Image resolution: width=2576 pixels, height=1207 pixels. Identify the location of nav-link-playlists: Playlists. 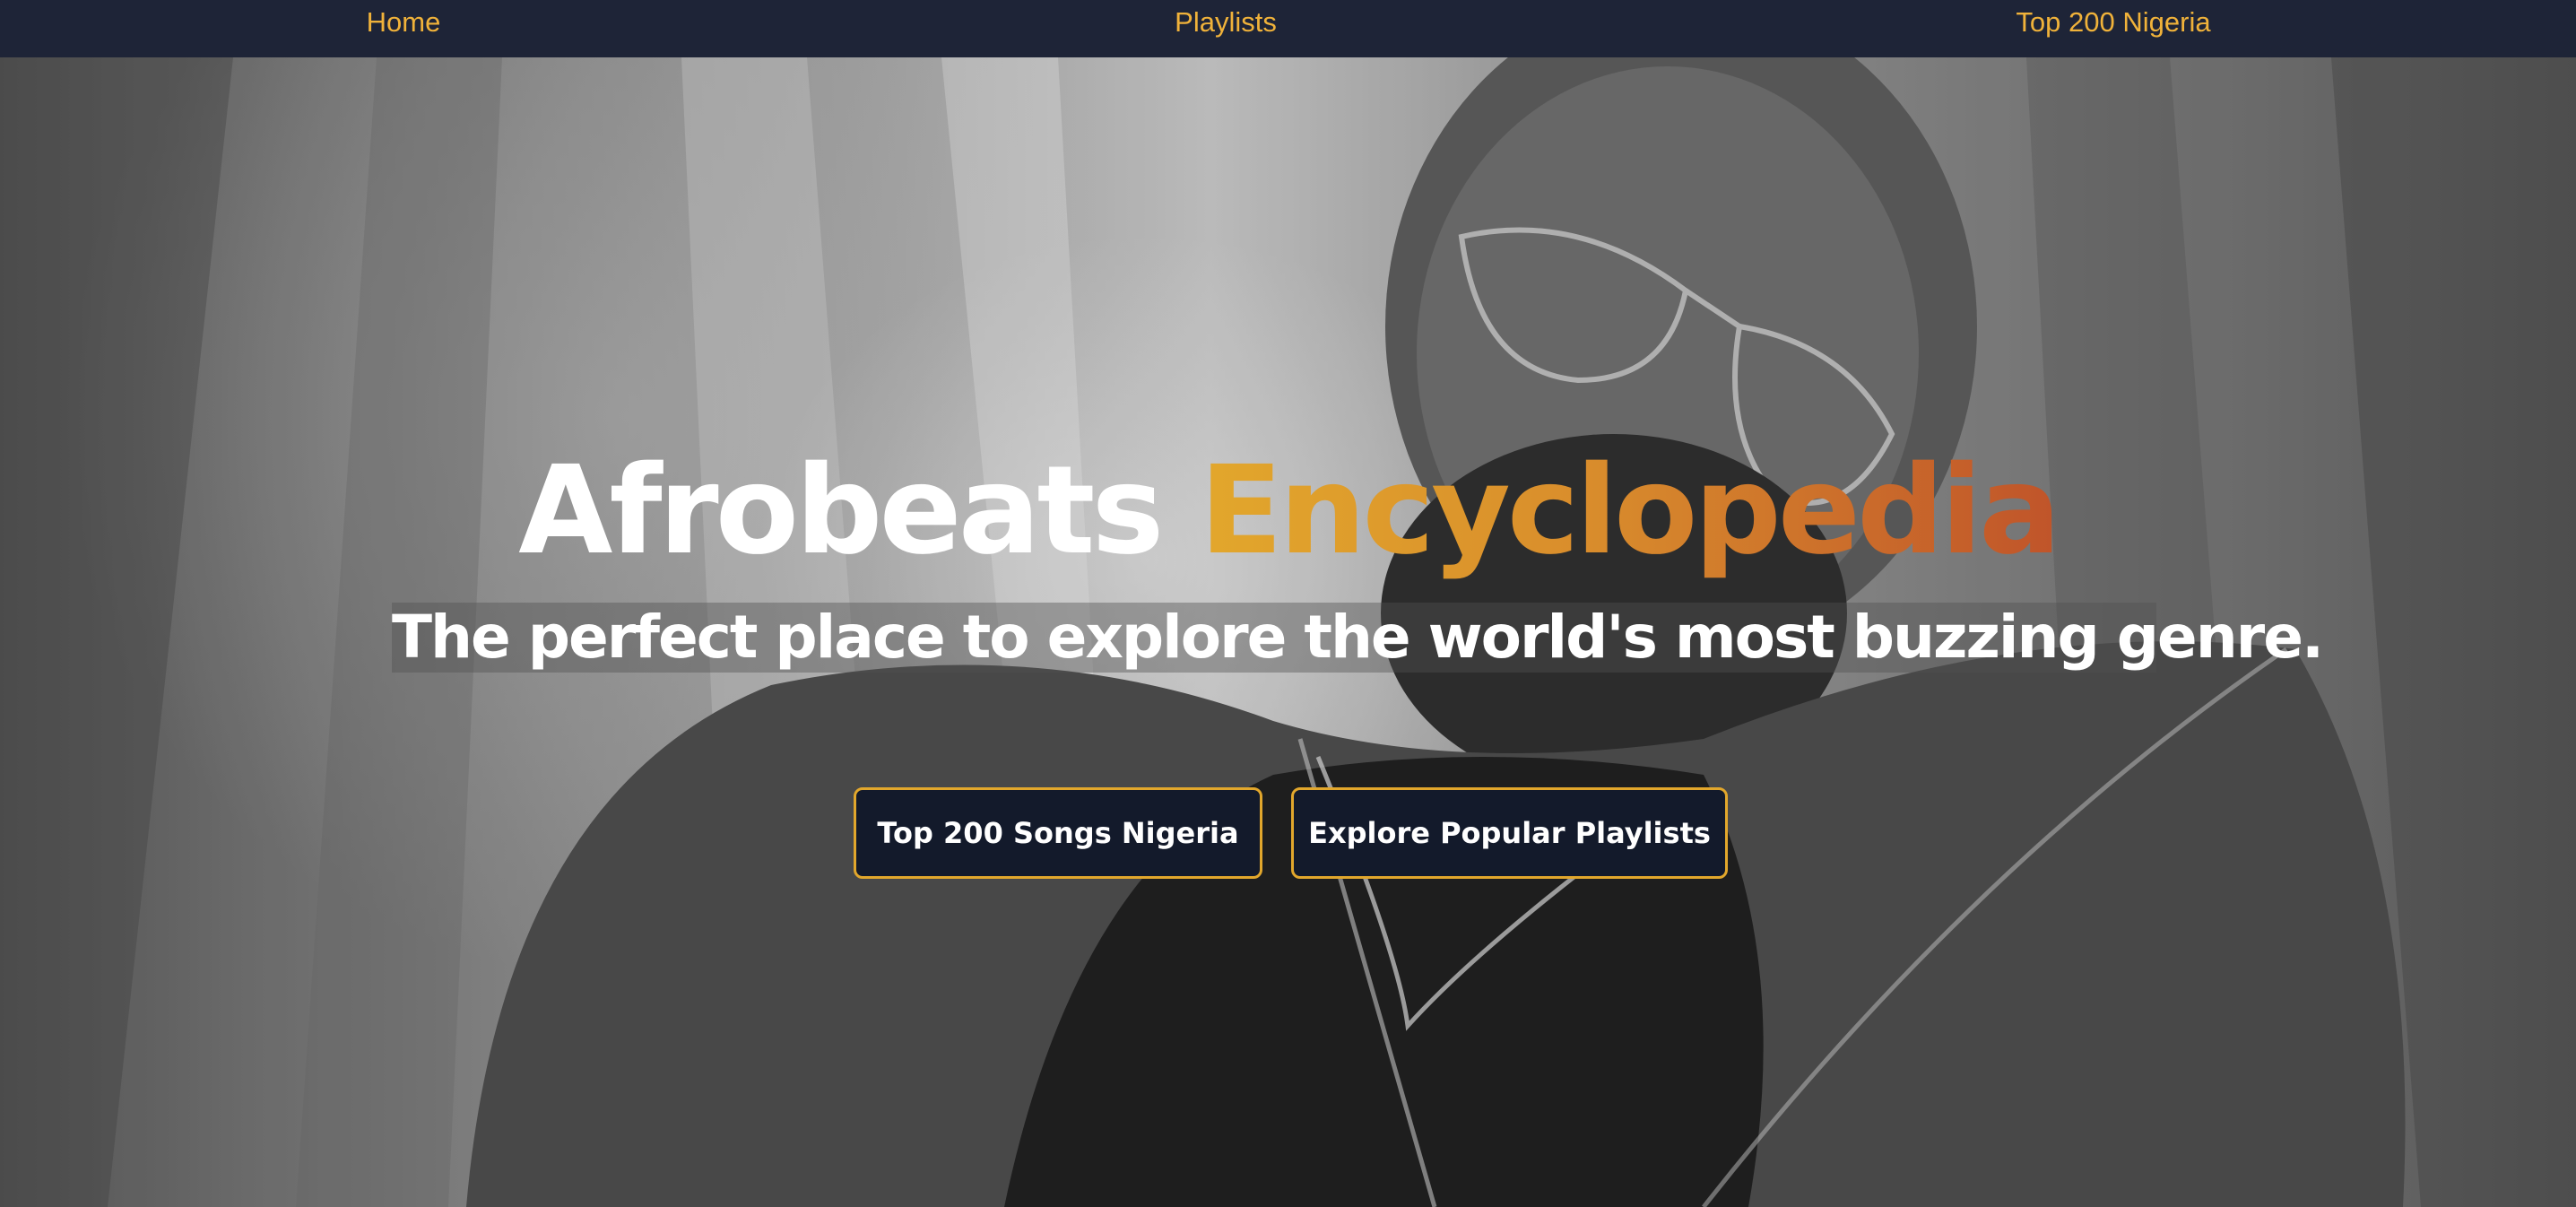
(1226, 22).